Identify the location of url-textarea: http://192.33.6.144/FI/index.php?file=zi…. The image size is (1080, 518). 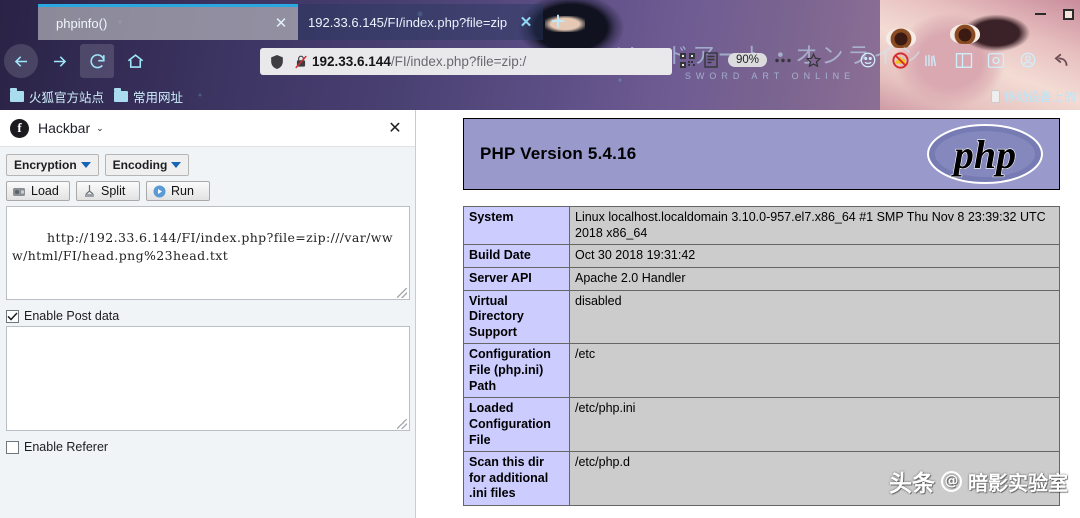
(208, 253).